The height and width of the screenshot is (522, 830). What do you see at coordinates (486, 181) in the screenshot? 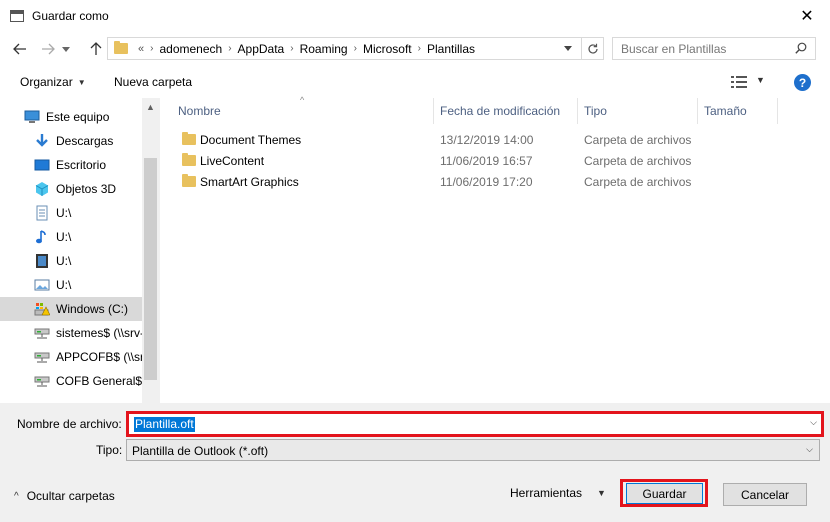
I see `file-modified: 11/06/2019 17:20` at bounding box center [486, 181].